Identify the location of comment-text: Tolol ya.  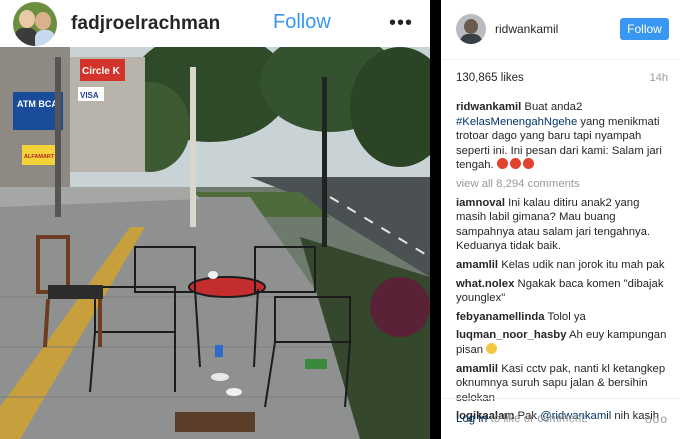
(565, 316).